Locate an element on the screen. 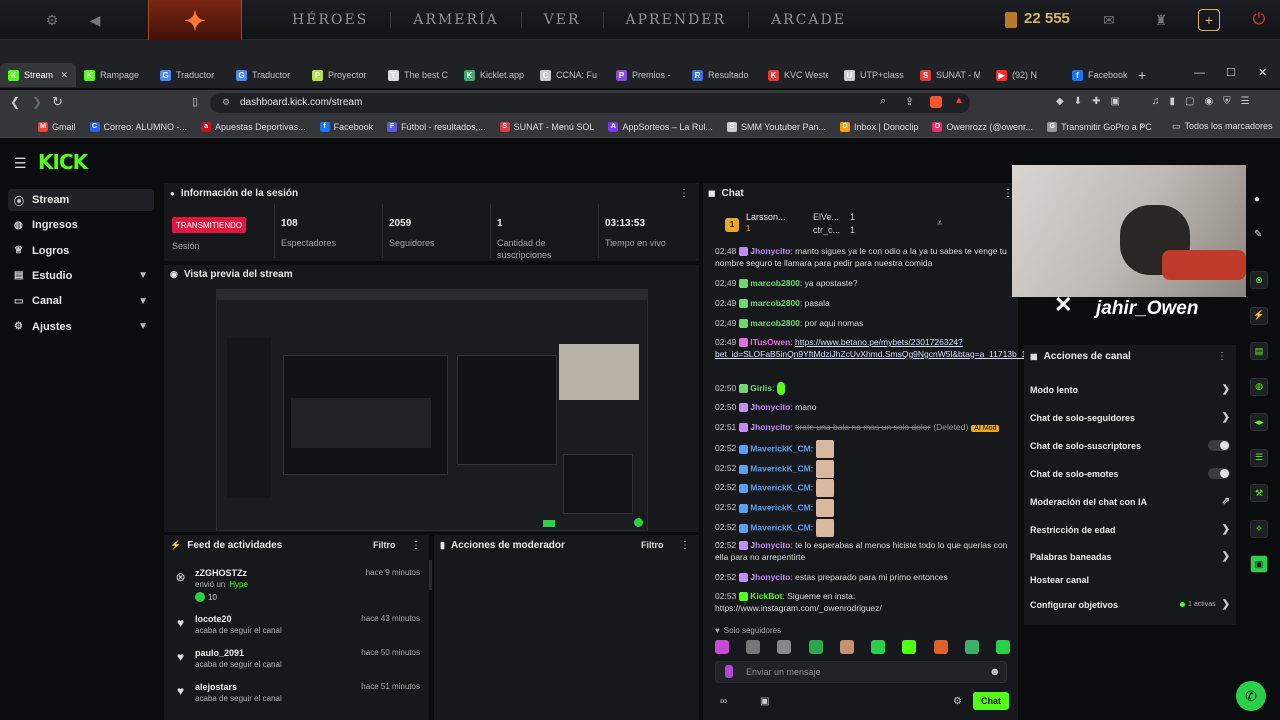 The image size is (1280, 720). action-configurar-objetivos: Configurar objetivos 1 activas ❯ is located at coordinates (1130, 604).